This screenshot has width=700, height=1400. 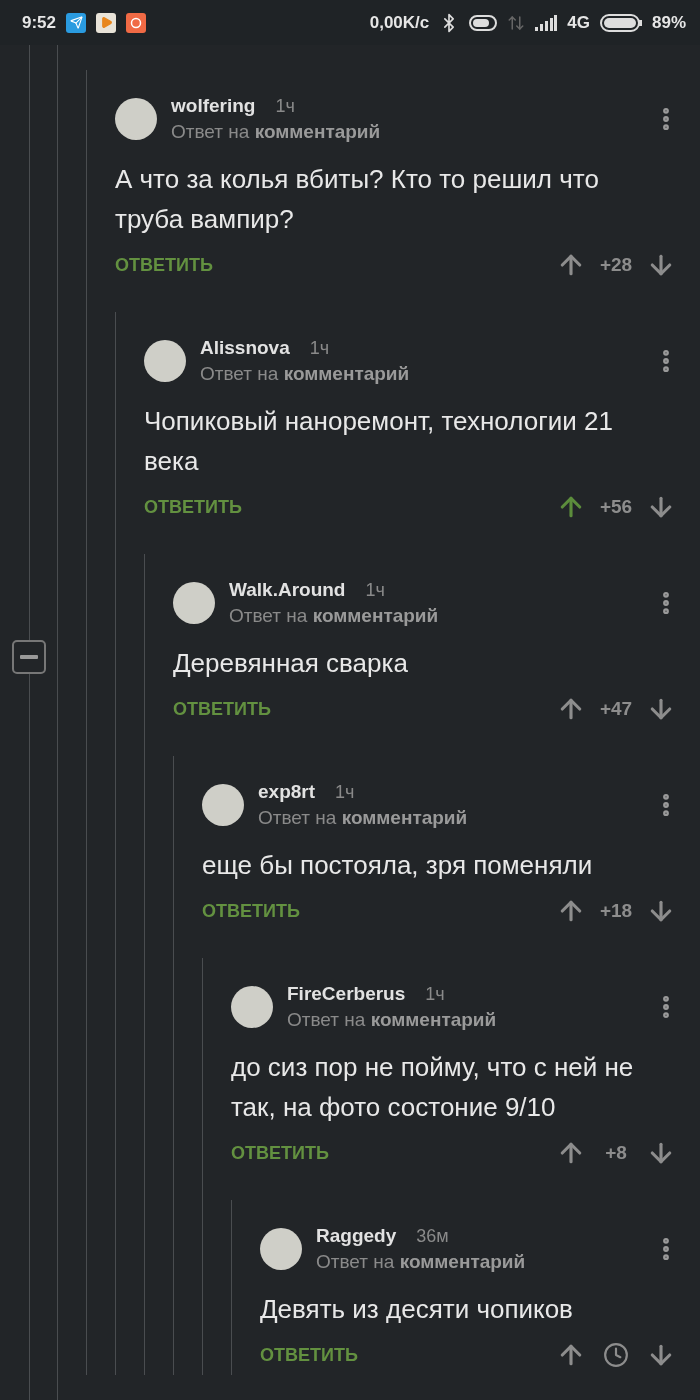 What do you see at coordinates (546, 22) in the screenshot?
I see `signal-icon` at bounding box center [546, 22].